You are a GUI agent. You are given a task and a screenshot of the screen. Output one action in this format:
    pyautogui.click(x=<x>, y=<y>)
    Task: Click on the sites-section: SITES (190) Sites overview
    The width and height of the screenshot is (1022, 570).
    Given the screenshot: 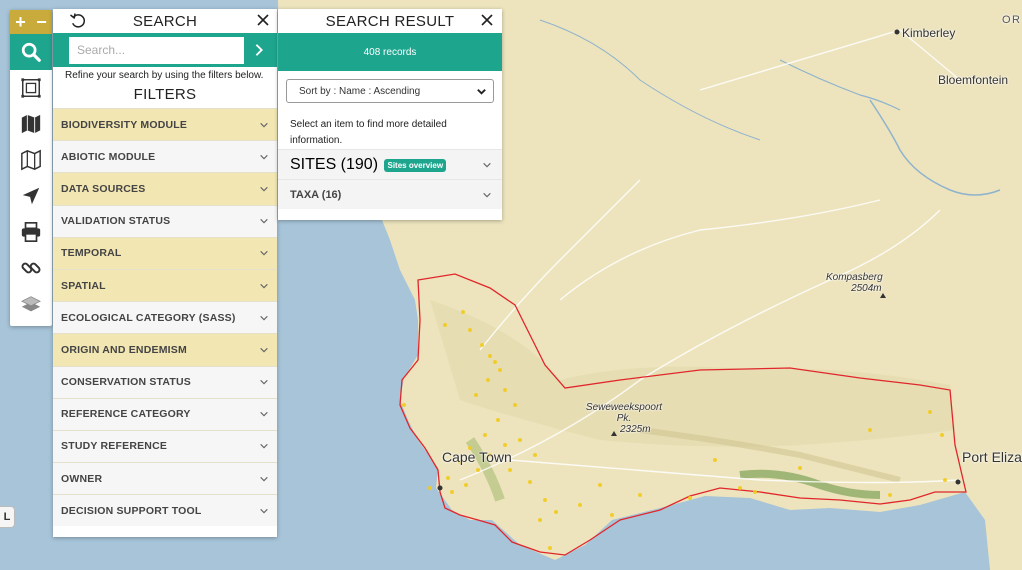 What is the action you would take?
    pyautogui.click(x=390, y=164)
    